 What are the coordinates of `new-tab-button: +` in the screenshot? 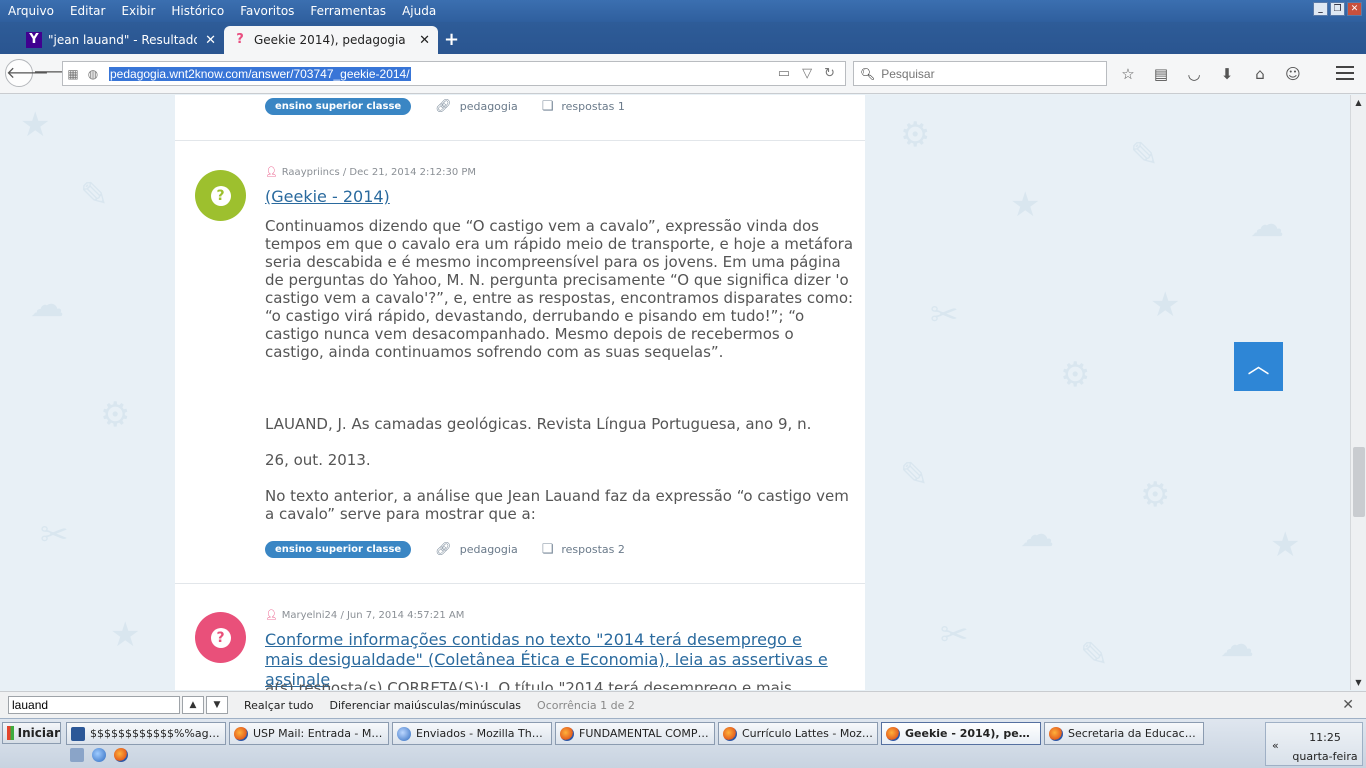 It's located at (451, 39).